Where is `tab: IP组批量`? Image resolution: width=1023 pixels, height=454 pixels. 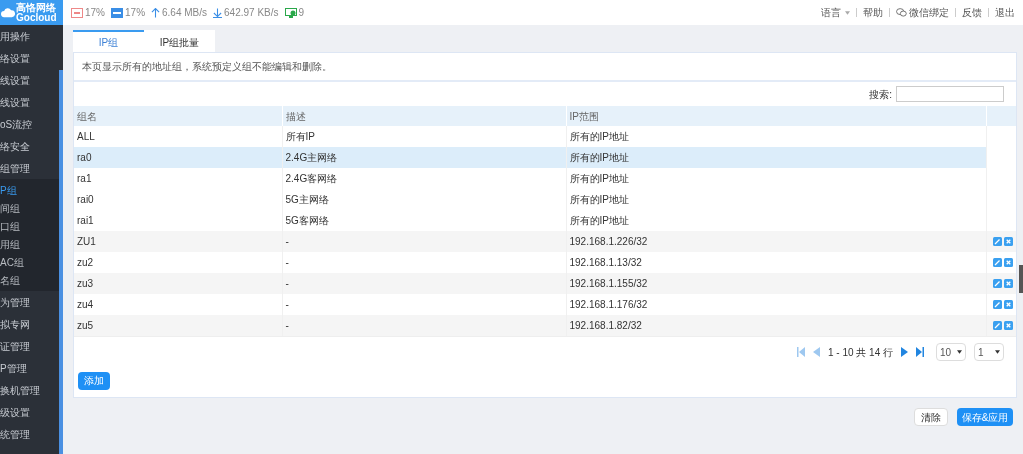
tab: IP组批量 is located at coordinates (179, 41).